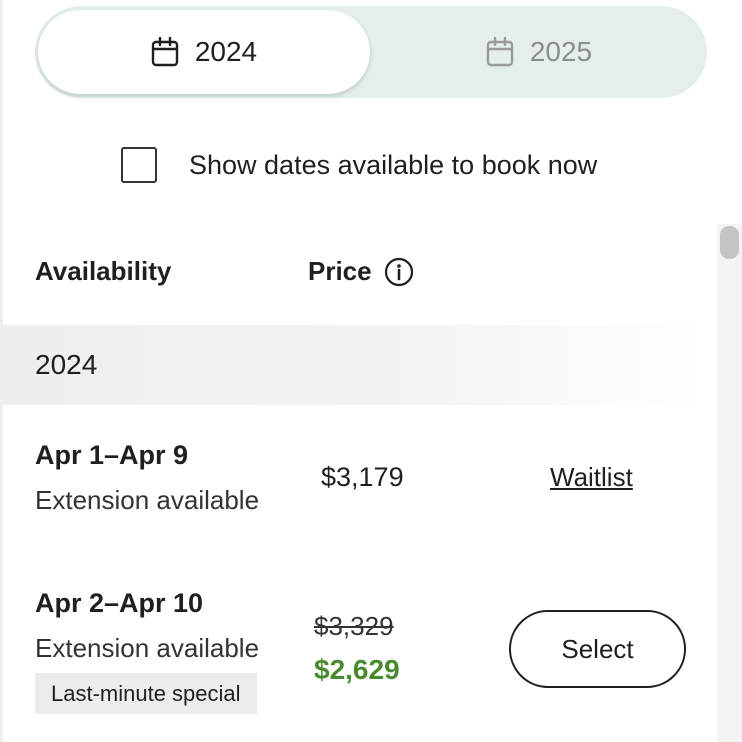 This screenshot has height=742, width=742. I want to click on row-sale-price: $2,629, so click(357, 669).